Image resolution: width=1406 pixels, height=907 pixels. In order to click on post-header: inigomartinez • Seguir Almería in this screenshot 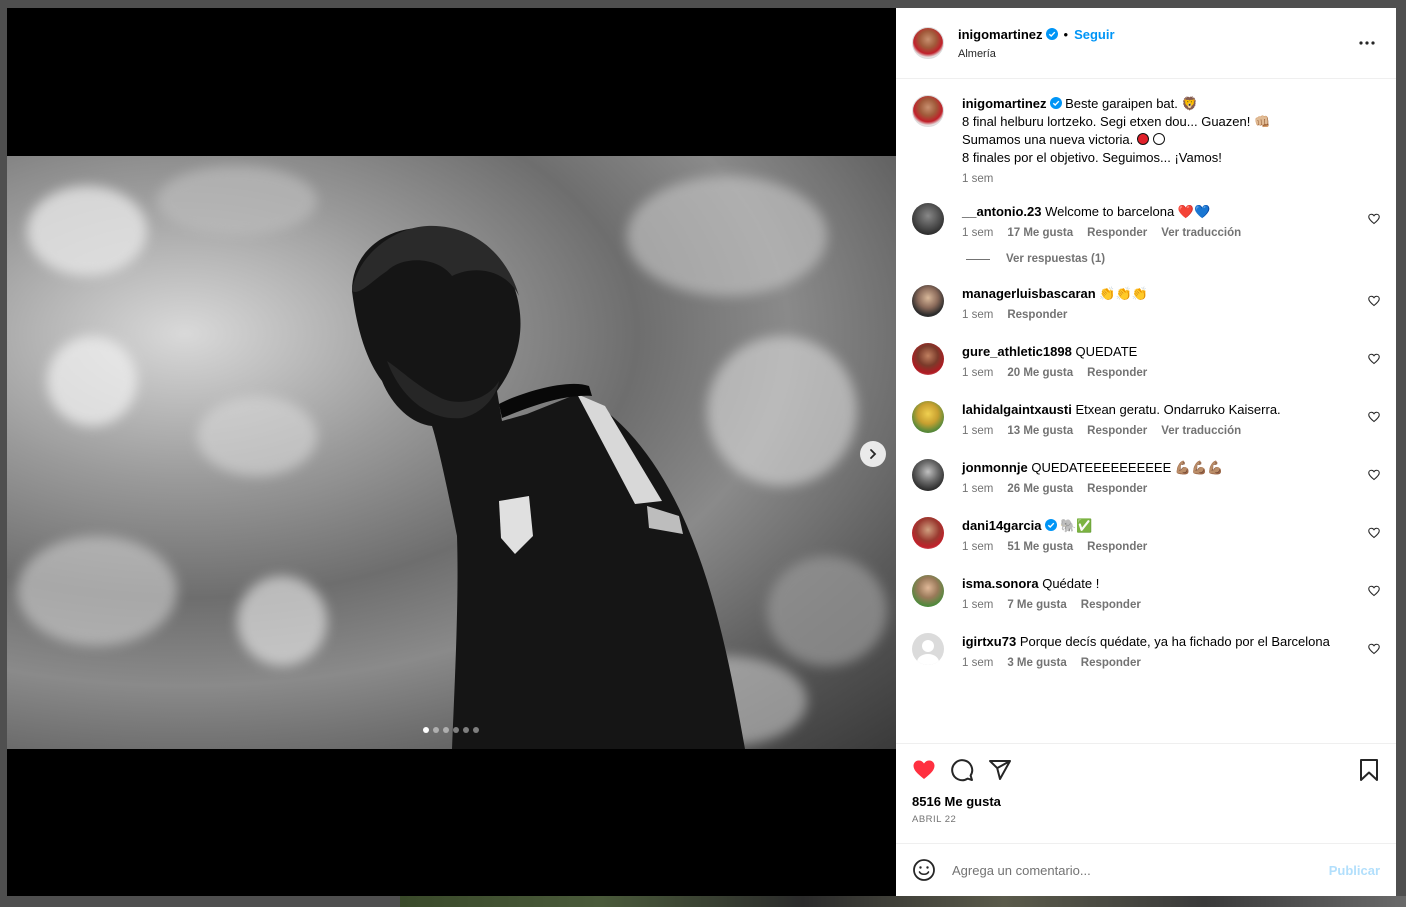, I will do `click(1146, 43)`.